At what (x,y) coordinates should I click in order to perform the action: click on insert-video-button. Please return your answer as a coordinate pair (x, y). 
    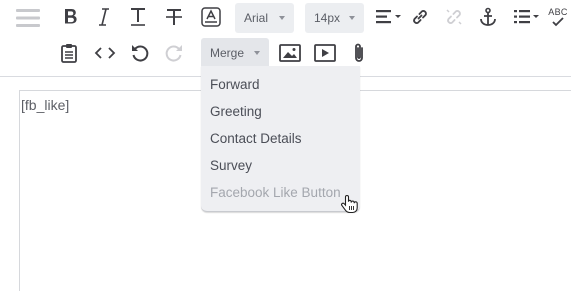
    Looking at the image, I should click on (325, 53).